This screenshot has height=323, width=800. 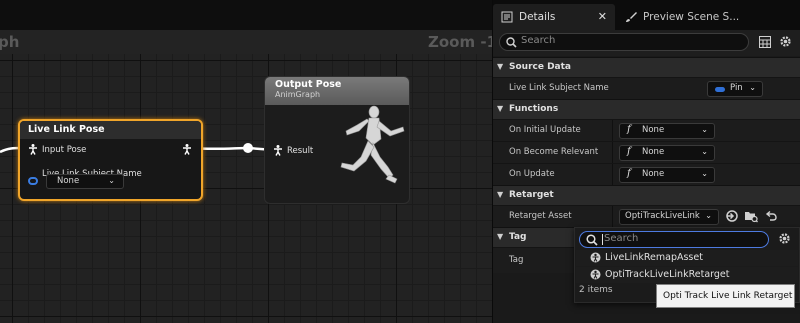 I want to click on details-search-row: Search, so click(x=646, y=43).